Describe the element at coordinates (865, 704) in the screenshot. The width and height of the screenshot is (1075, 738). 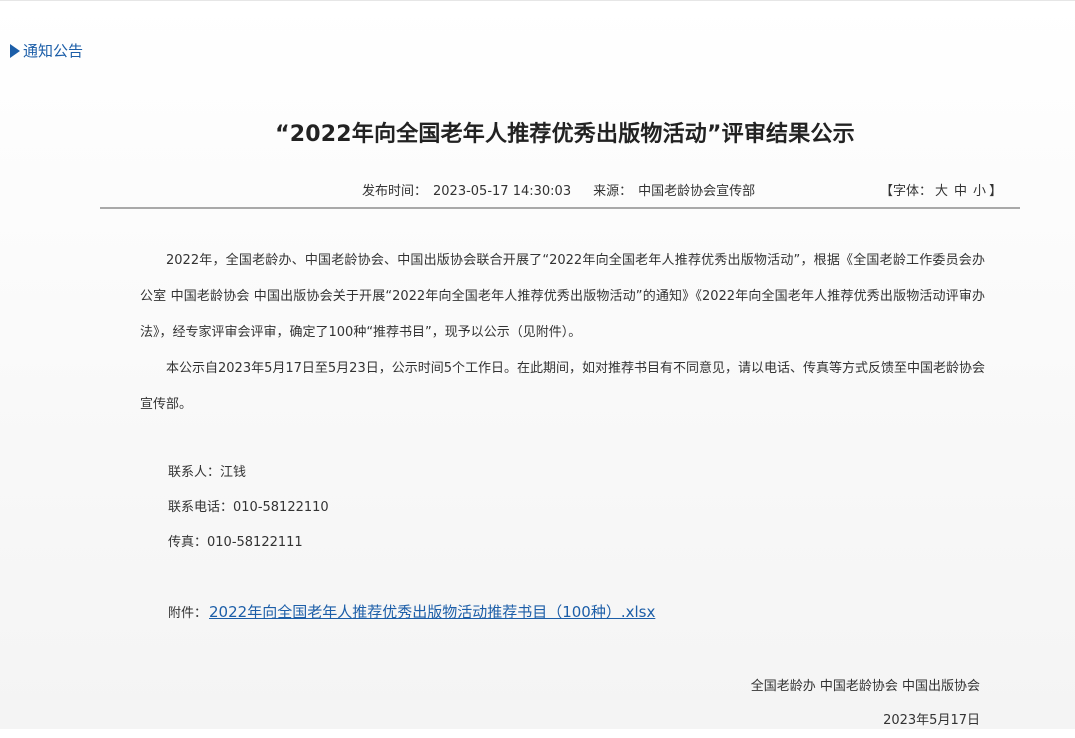
I see `signature: 全国老龄办 中国老龄协会 中国出版协会 2023年5月17日` at that location.